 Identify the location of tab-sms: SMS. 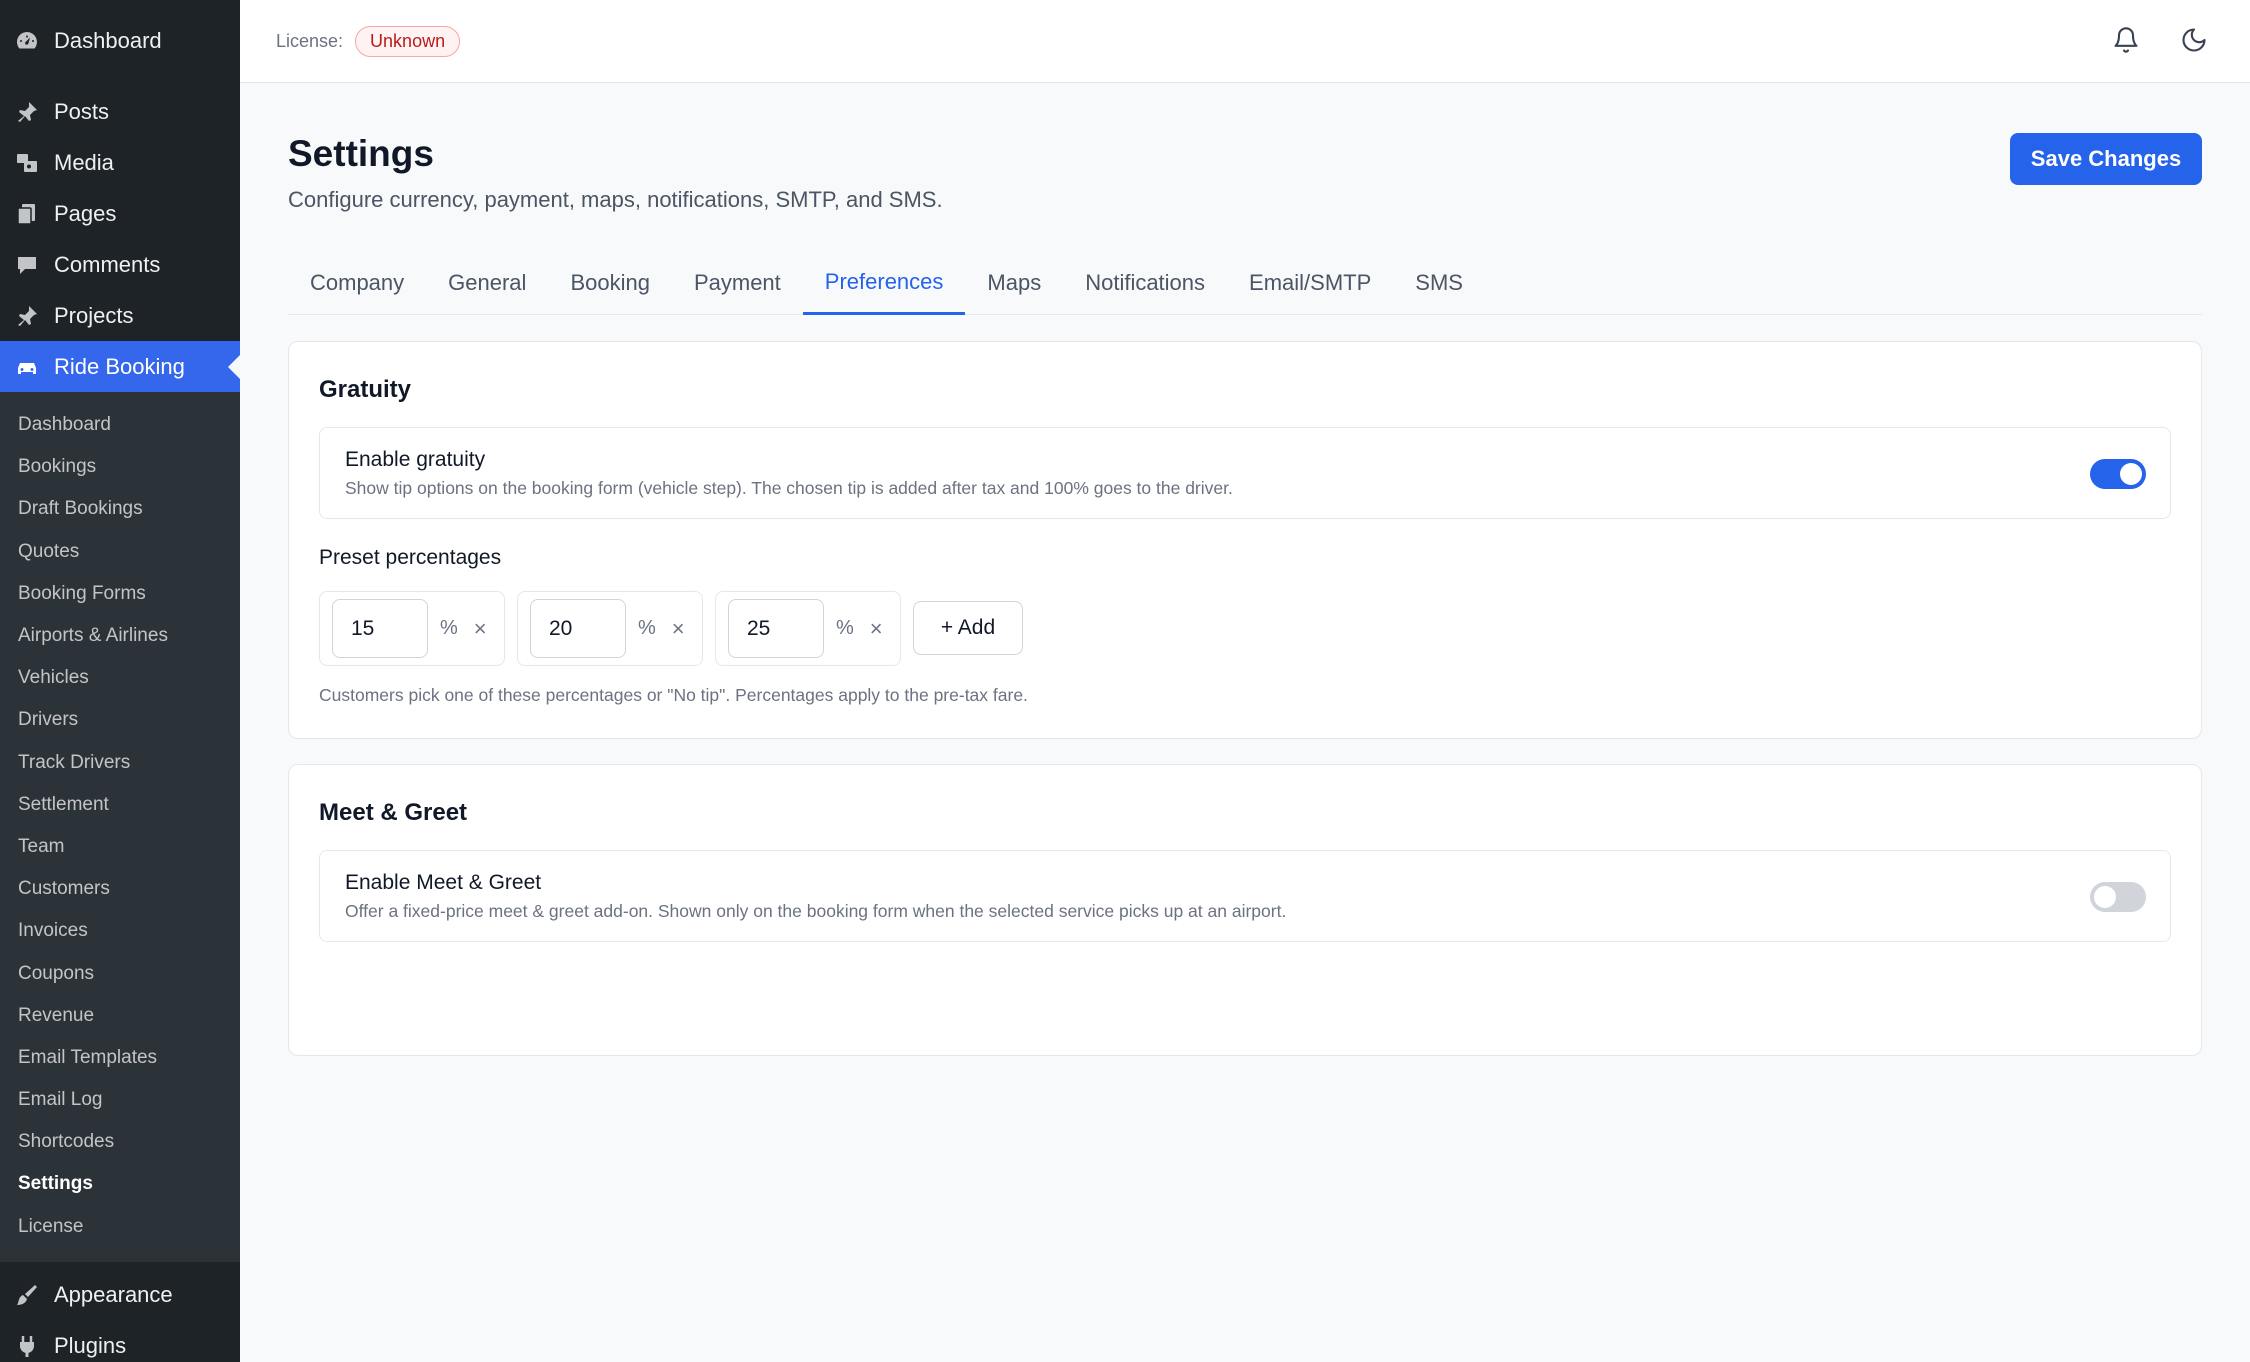
(1439, 283).